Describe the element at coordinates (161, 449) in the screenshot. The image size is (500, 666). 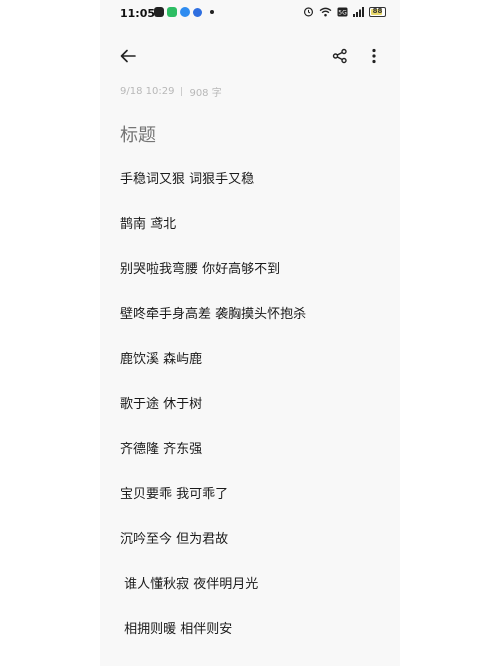
I see `note-line: 齐德隆 齐东强` at that location.